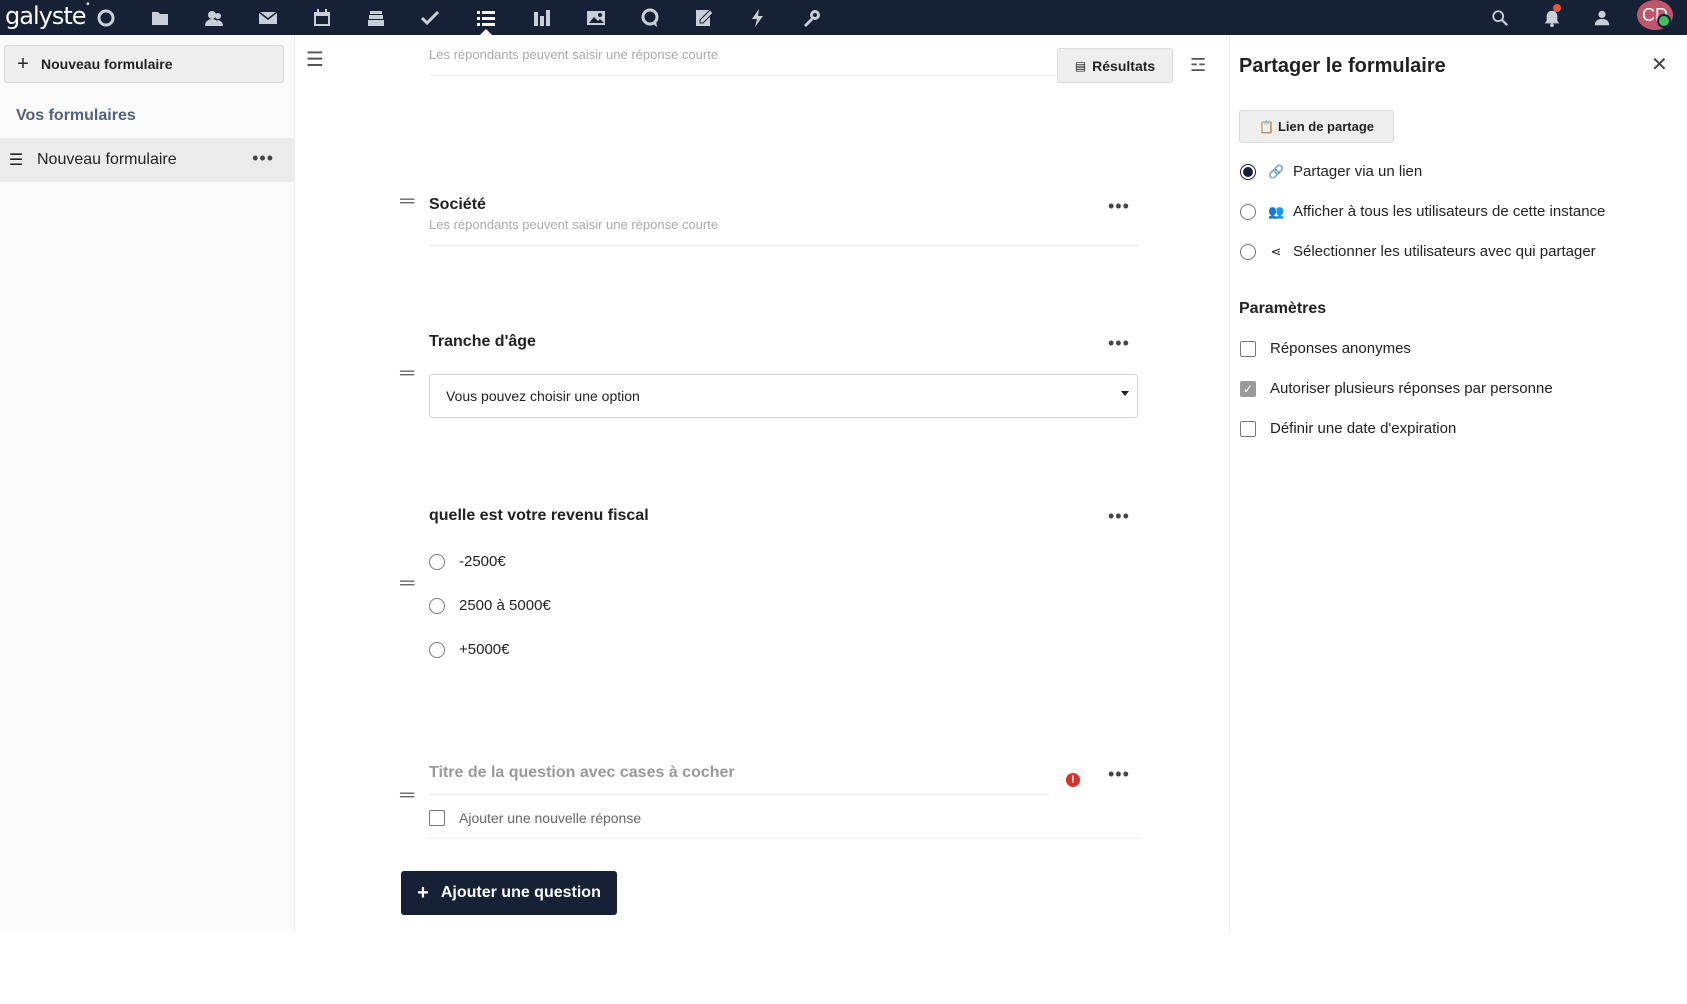  Describe the element at coordinates (214, 17) in the screenshot. I see `contacts-icon` at that location.